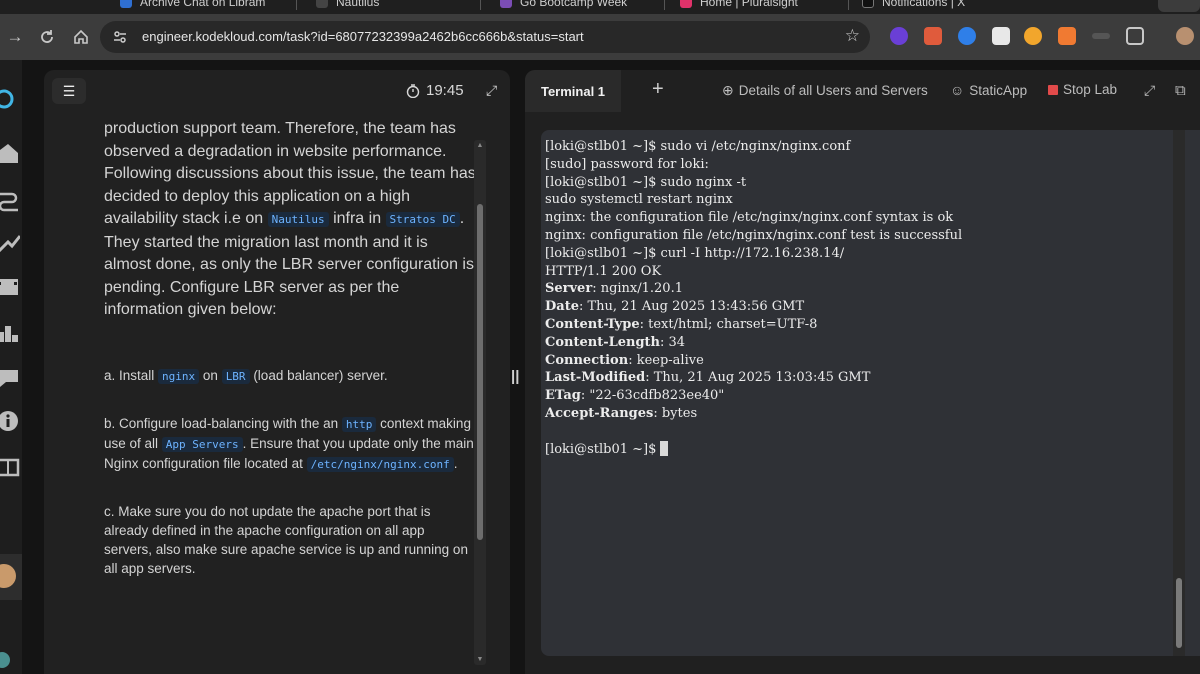 This screenshot has width=1200, height=674. What do you see at coordinates (47, 37) in the screenshot?
I see `reload-icon` at bounding box center [47, 37].